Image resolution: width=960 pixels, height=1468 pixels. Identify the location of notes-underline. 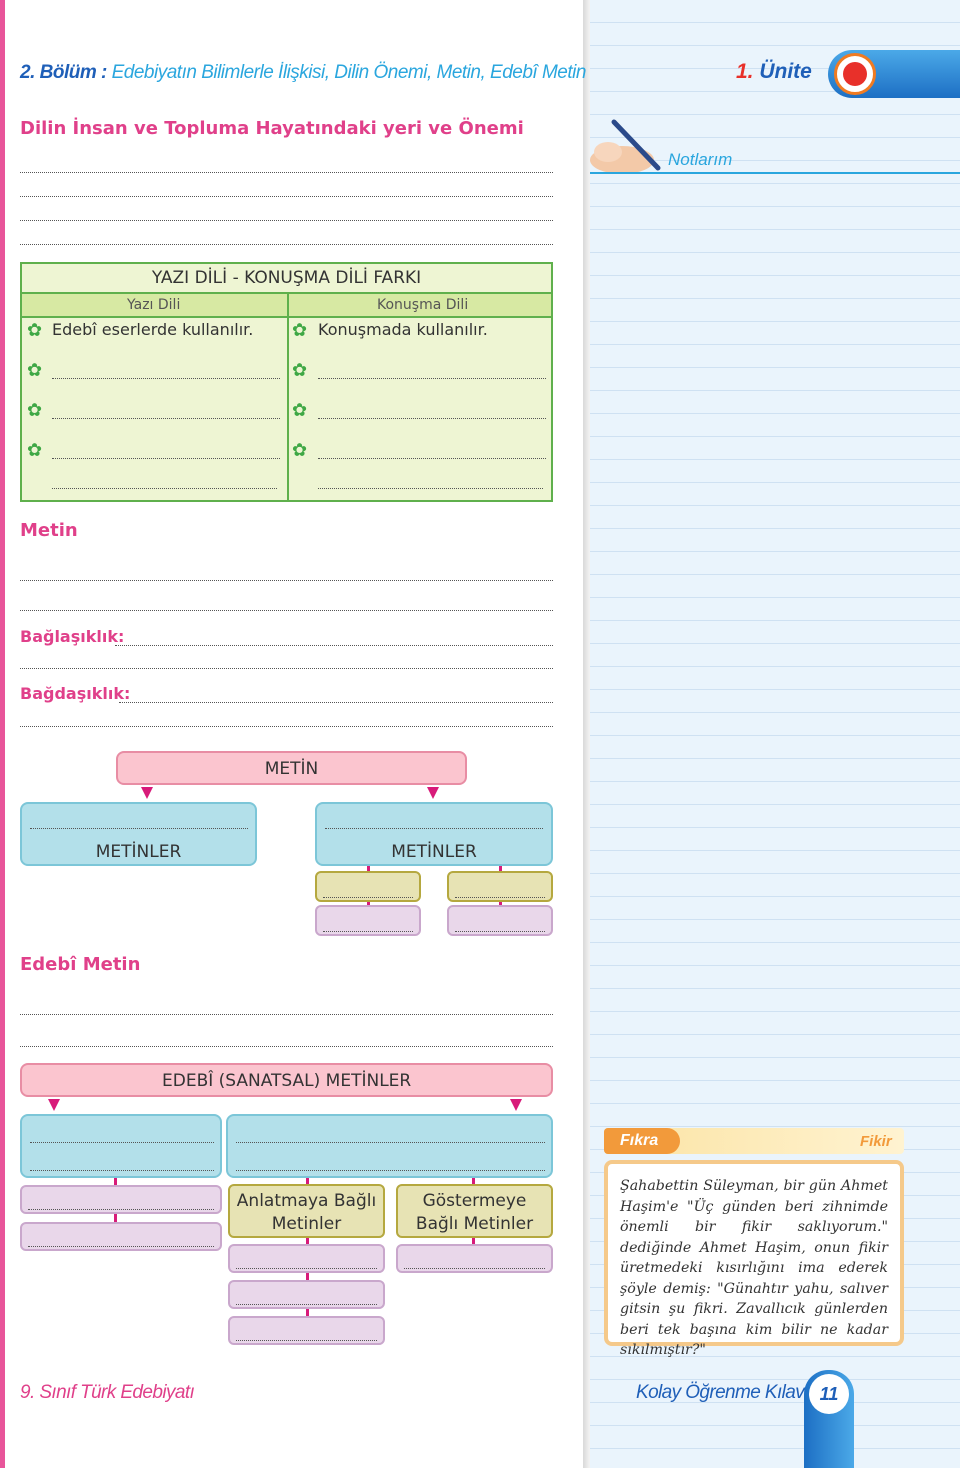
(775, 173).